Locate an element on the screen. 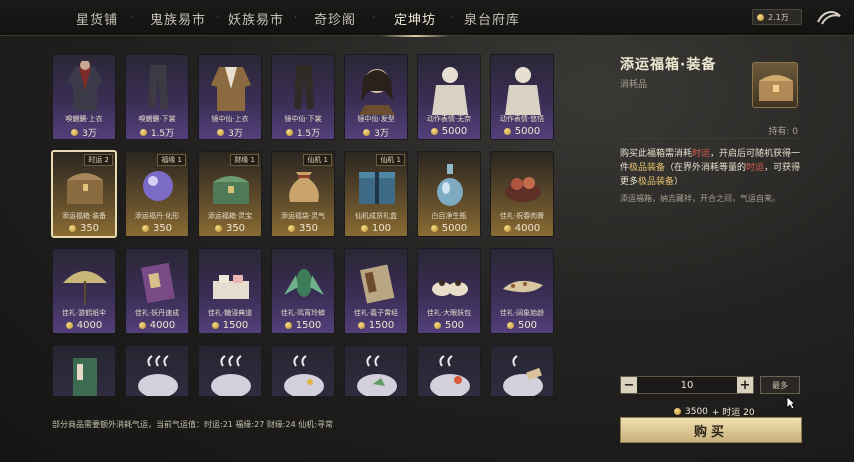 The height and width of the screenshot is (462, 854). shop-item: 仙机 1 添运福袋·灵气 350 is located at coordinates (303, 194).